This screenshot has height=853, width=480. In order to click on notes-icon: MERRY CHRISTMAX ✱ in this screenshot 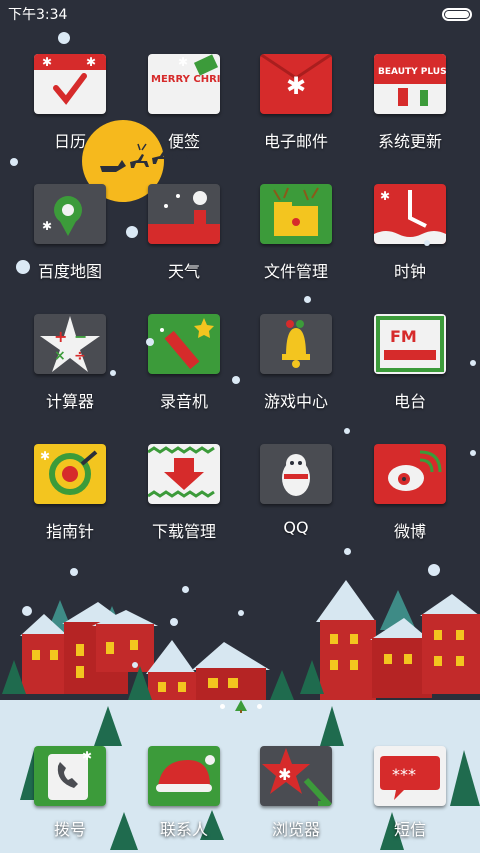, I will do `click(184, 84)`.